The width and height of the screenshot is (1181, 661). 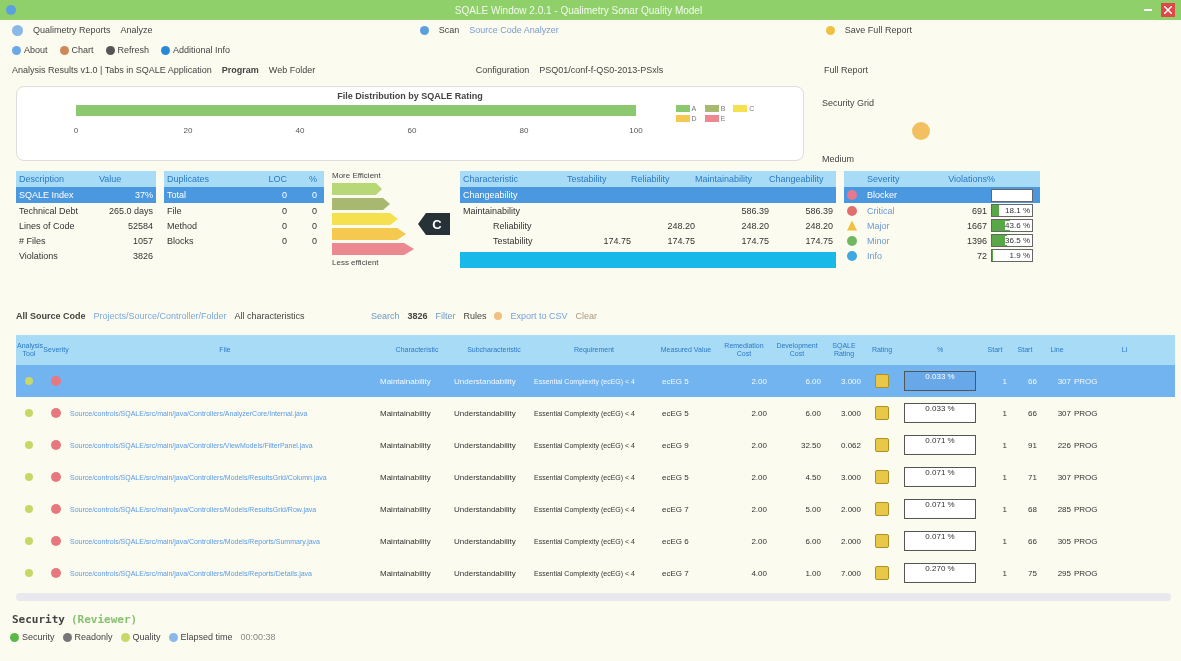 I want to click on tick-label: 60, so click(x=412, y=130).